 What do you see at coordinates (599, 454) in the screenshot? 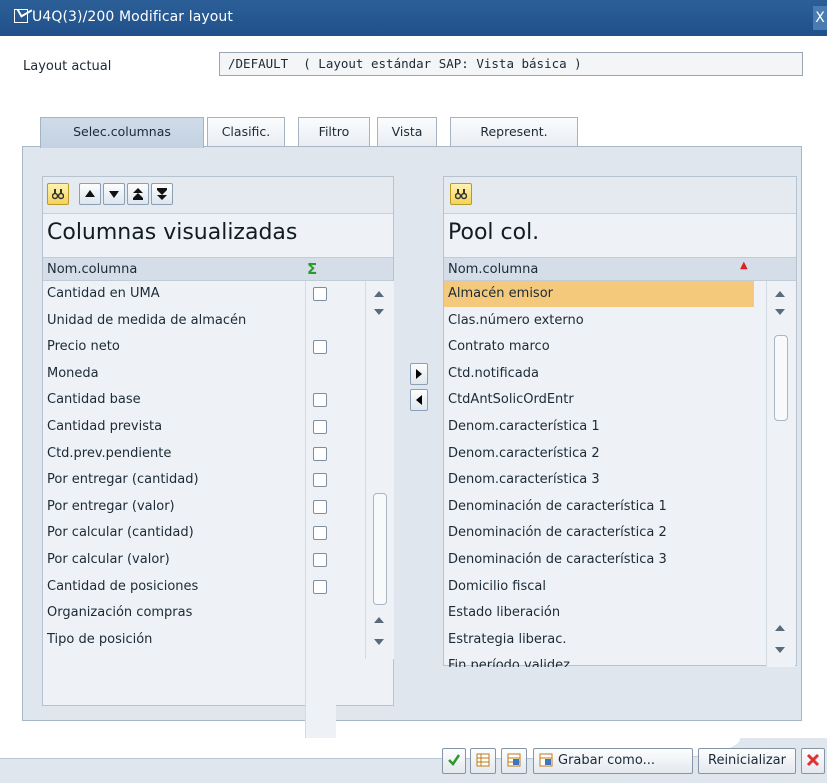
I see `table-row: Denom.característica 2` at bounding box center [599, 454].